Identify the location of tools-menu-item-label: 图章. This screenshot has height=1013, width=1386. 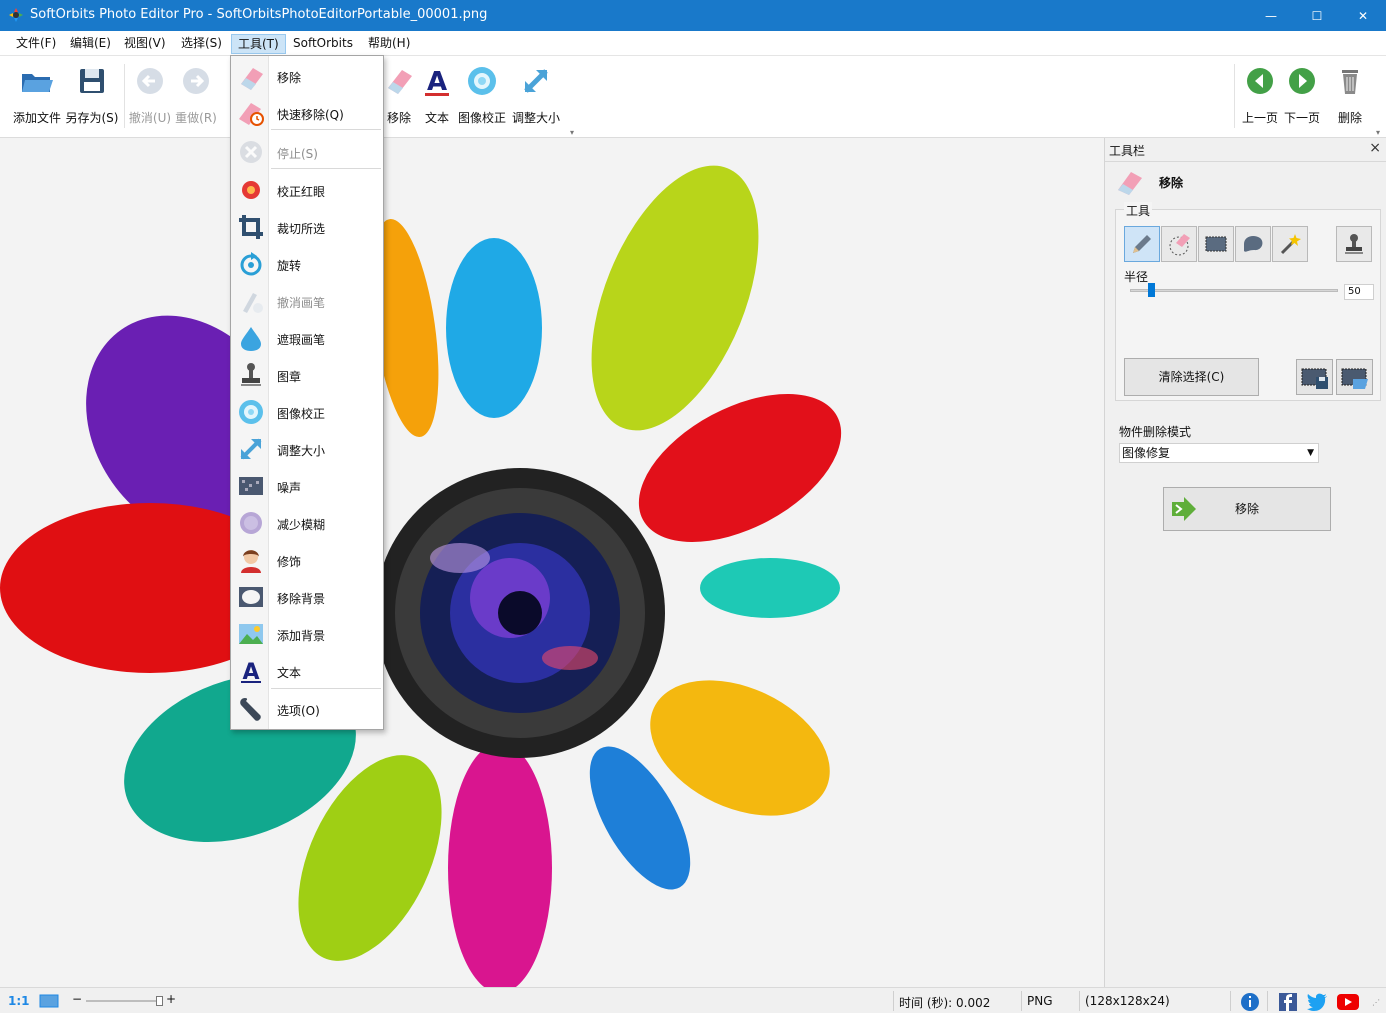
(289, 377).